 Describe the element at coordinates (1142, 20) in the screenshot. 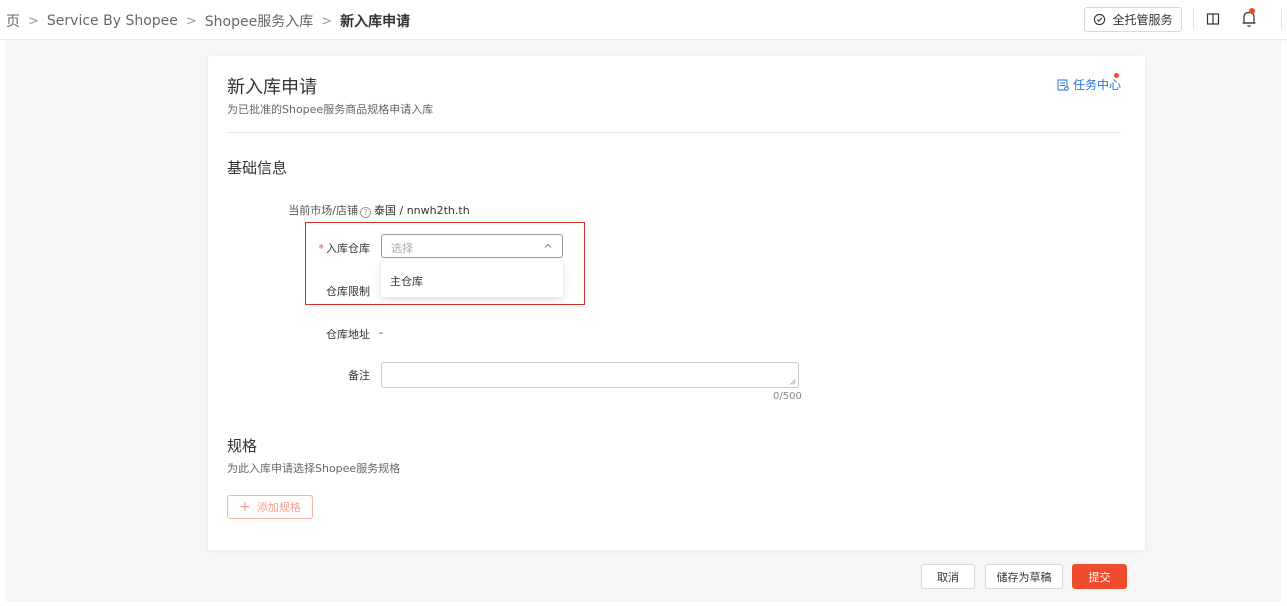

I see `managed-service-label: 全托管服务` at that location.